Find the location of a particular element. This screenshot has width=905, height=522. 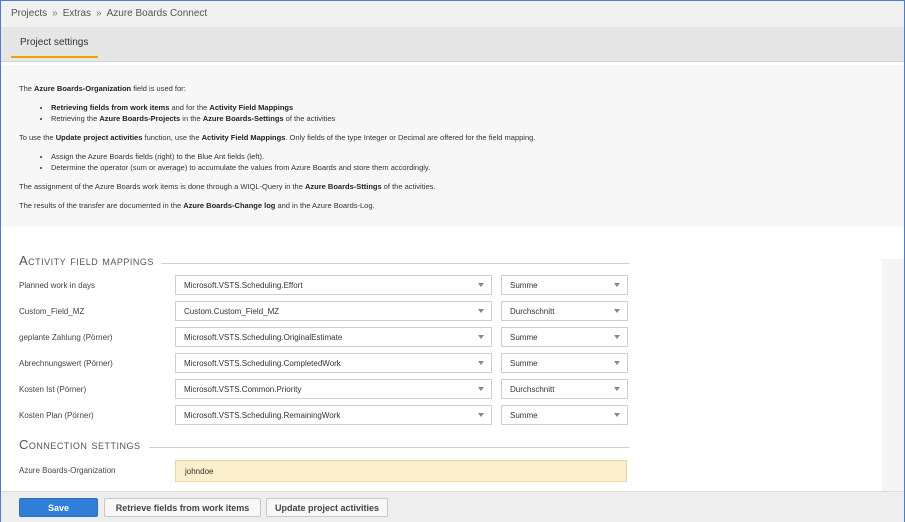

azure-field-select: Microsoft.VSTS.Scheduling.CompletedWork is located at coordinates (333, 363).